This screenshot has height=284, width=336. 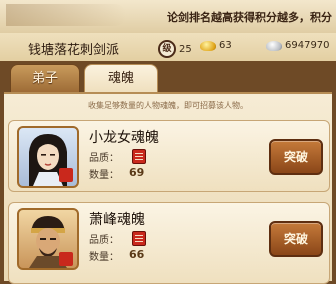 I want to click on tab-souls: 魂魄, so click(x=121, y=78).